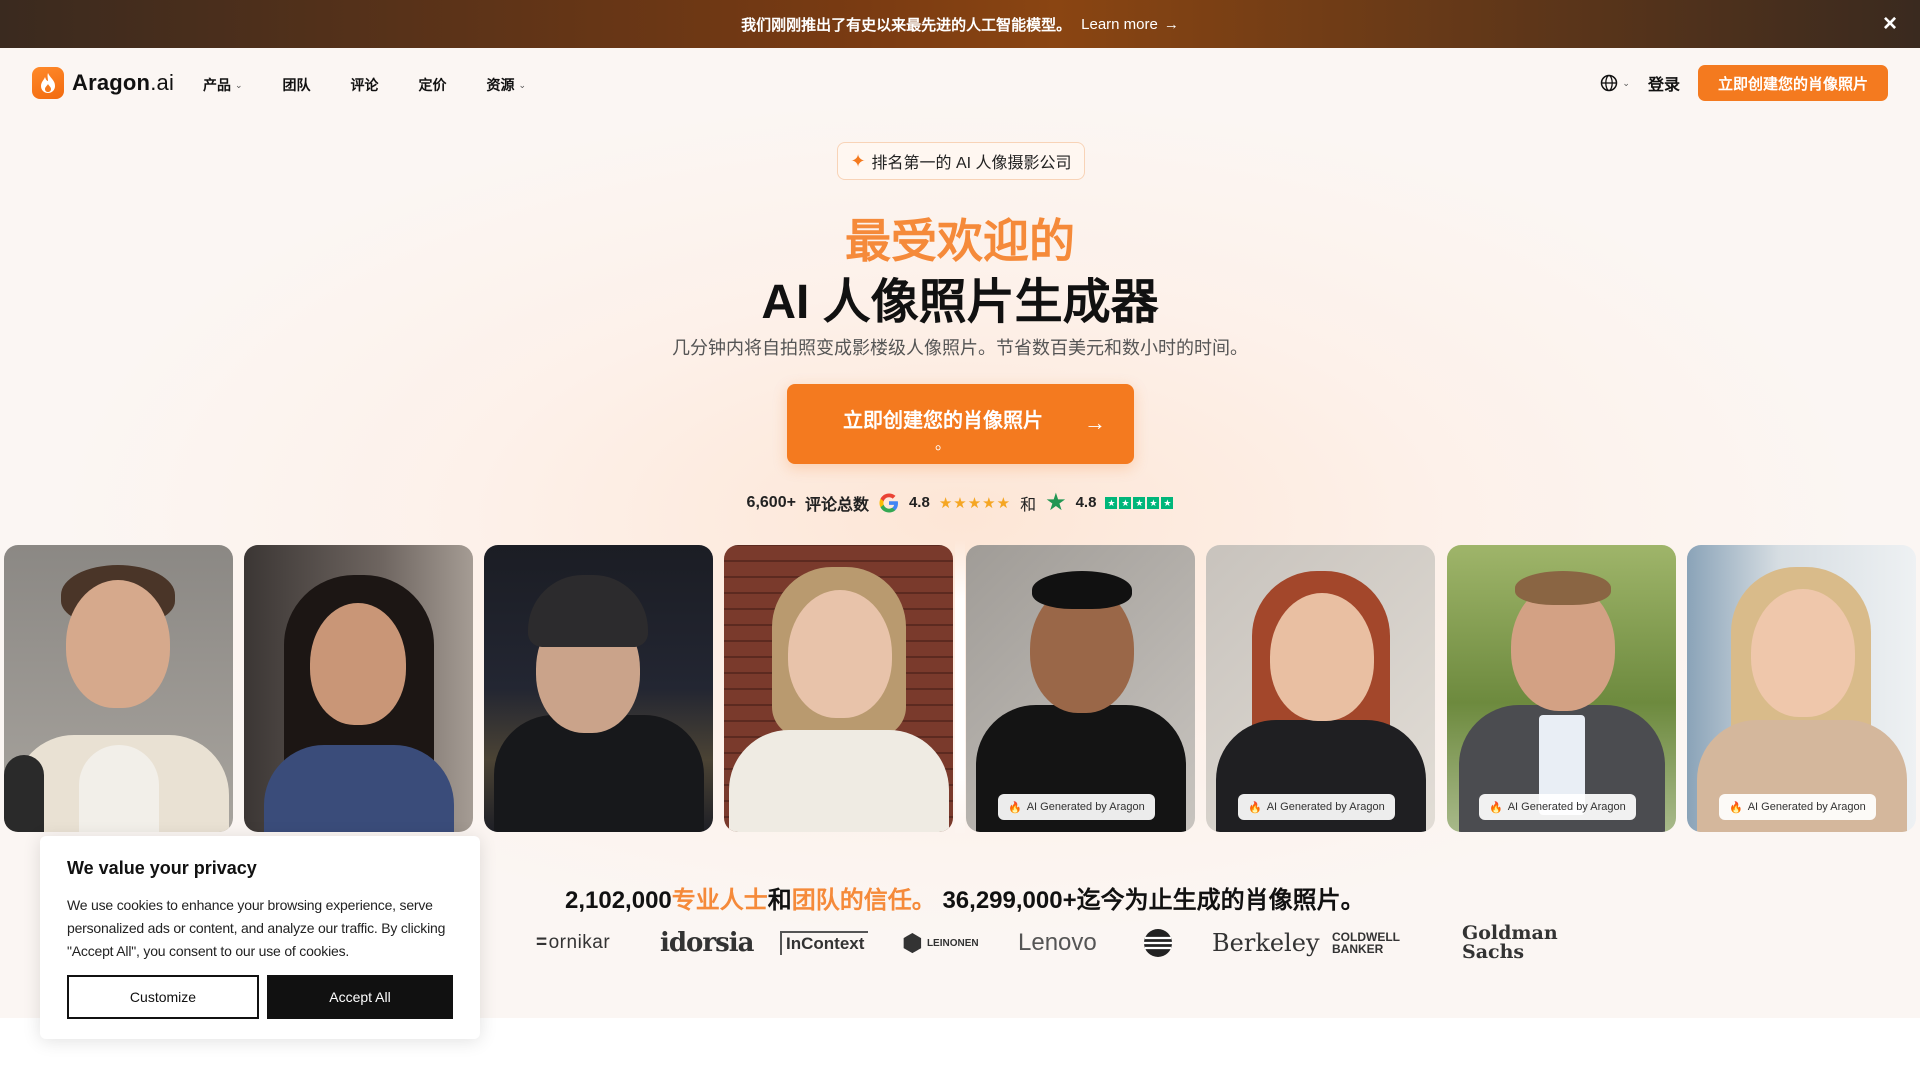 The image size is (1920, 1080). I want to click on logo-text: Aragon.ai, so click(123, 83).